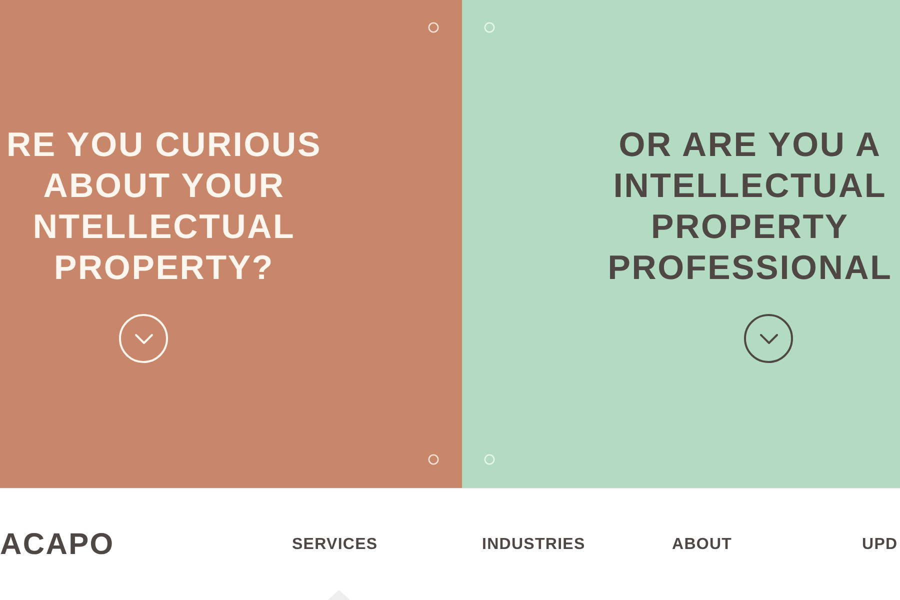  What do you see at coordinates (750, 186) in the screenshot?
I see `heading-line: INTELLECTUAL` at bounding box center [750, 186].